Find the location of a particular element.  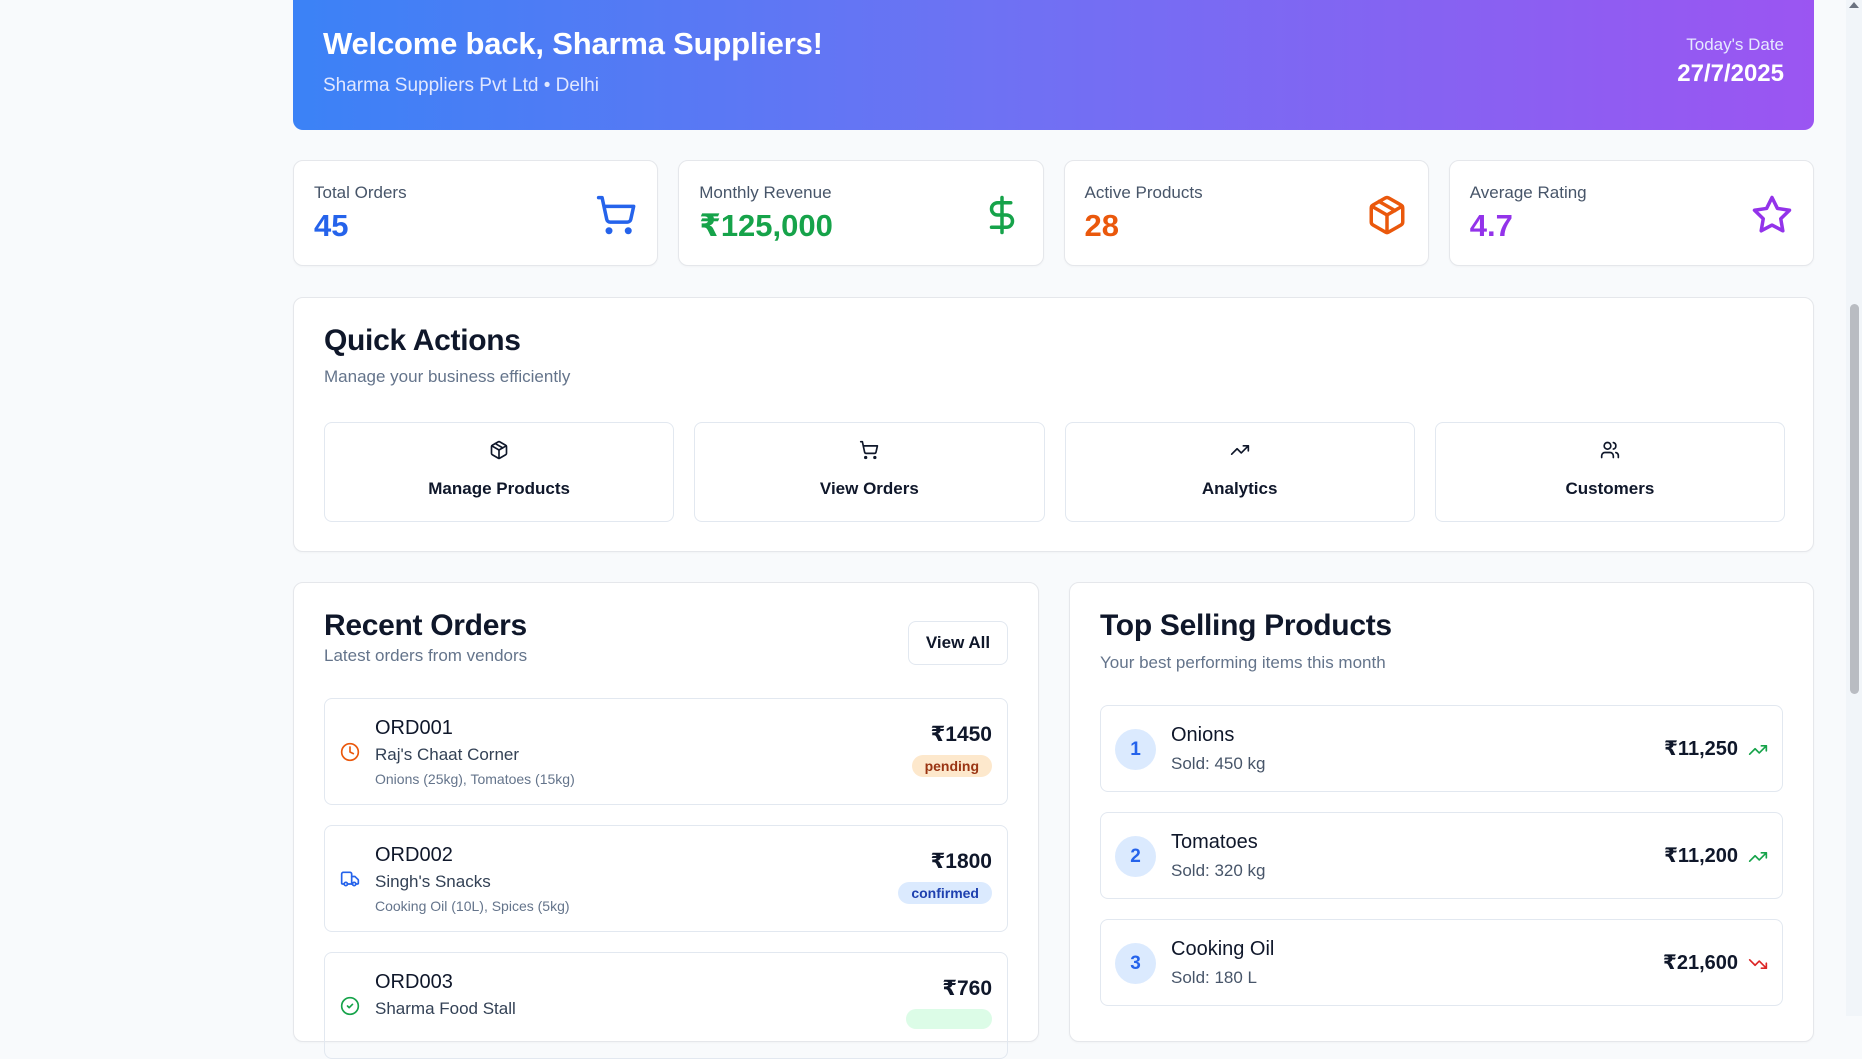

scroll-up-arrow-icon is located at coordinates (1854, 5).